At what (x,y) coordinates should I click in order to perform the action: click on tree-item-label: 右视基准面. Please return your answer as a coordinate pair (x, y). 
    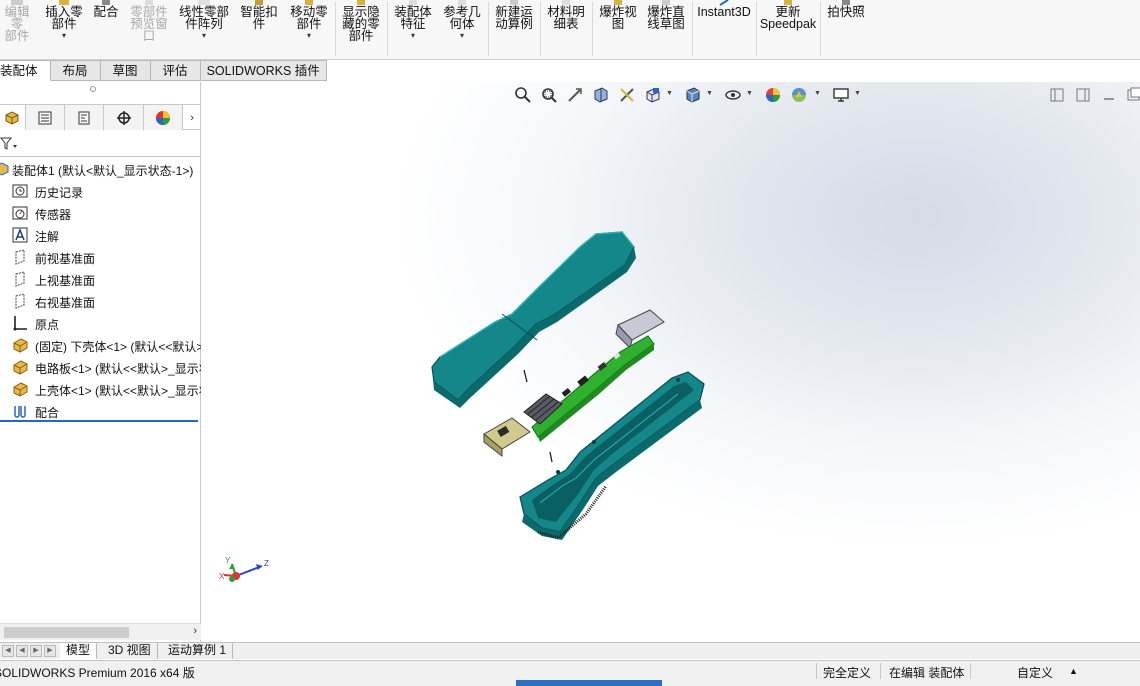
    Looking at the image, I should click on (65, 303).